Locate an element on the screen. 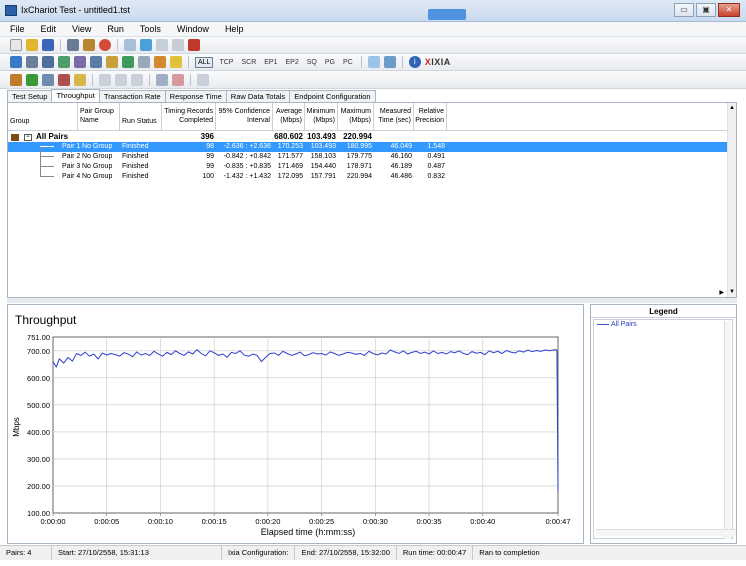  multicast-icon is located at coordinates (48, 79).